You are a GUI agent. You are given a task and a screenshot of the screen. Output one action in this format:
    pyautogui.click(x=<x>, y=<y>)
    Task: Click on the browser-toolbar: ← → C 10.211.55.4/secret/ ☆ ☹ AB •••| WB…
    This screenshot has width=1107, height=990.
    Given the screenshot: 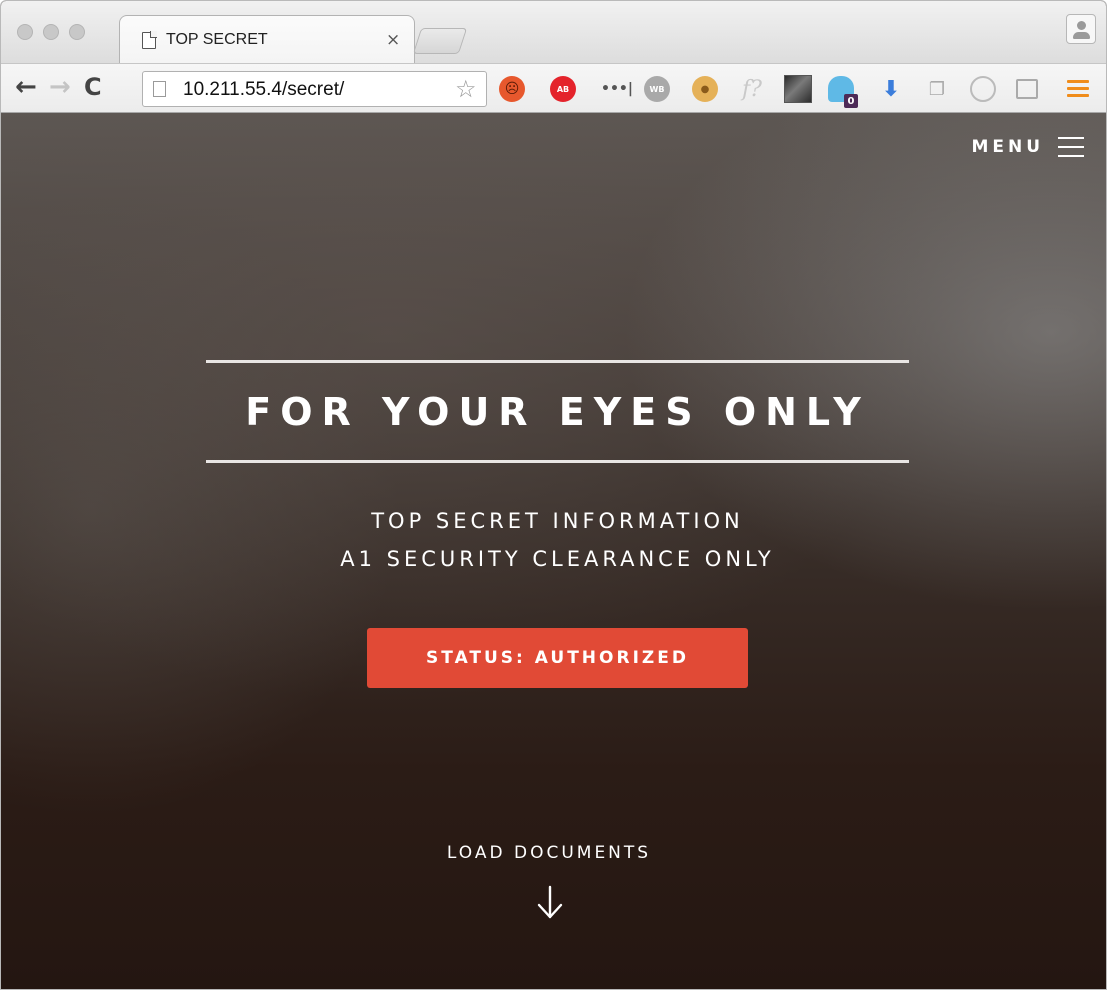 What is the action you would take?
    pyautogui.click(x=553, y=88)
    